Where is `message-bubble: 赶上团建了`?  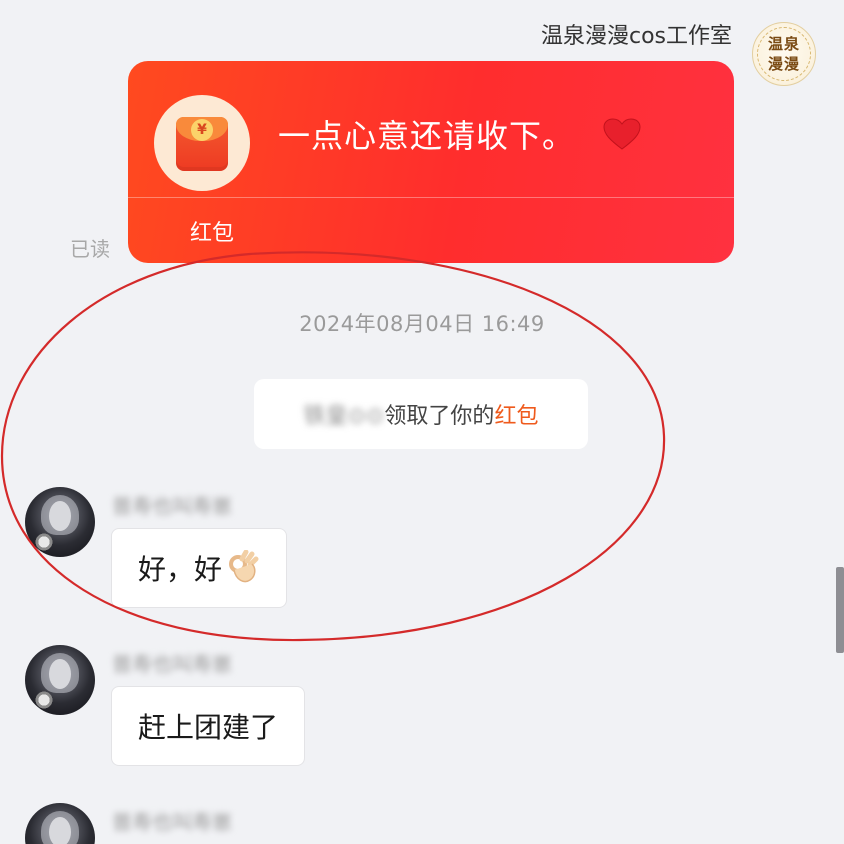 message-bubble: 赶上团建了 is located at coordinates (208, 726).